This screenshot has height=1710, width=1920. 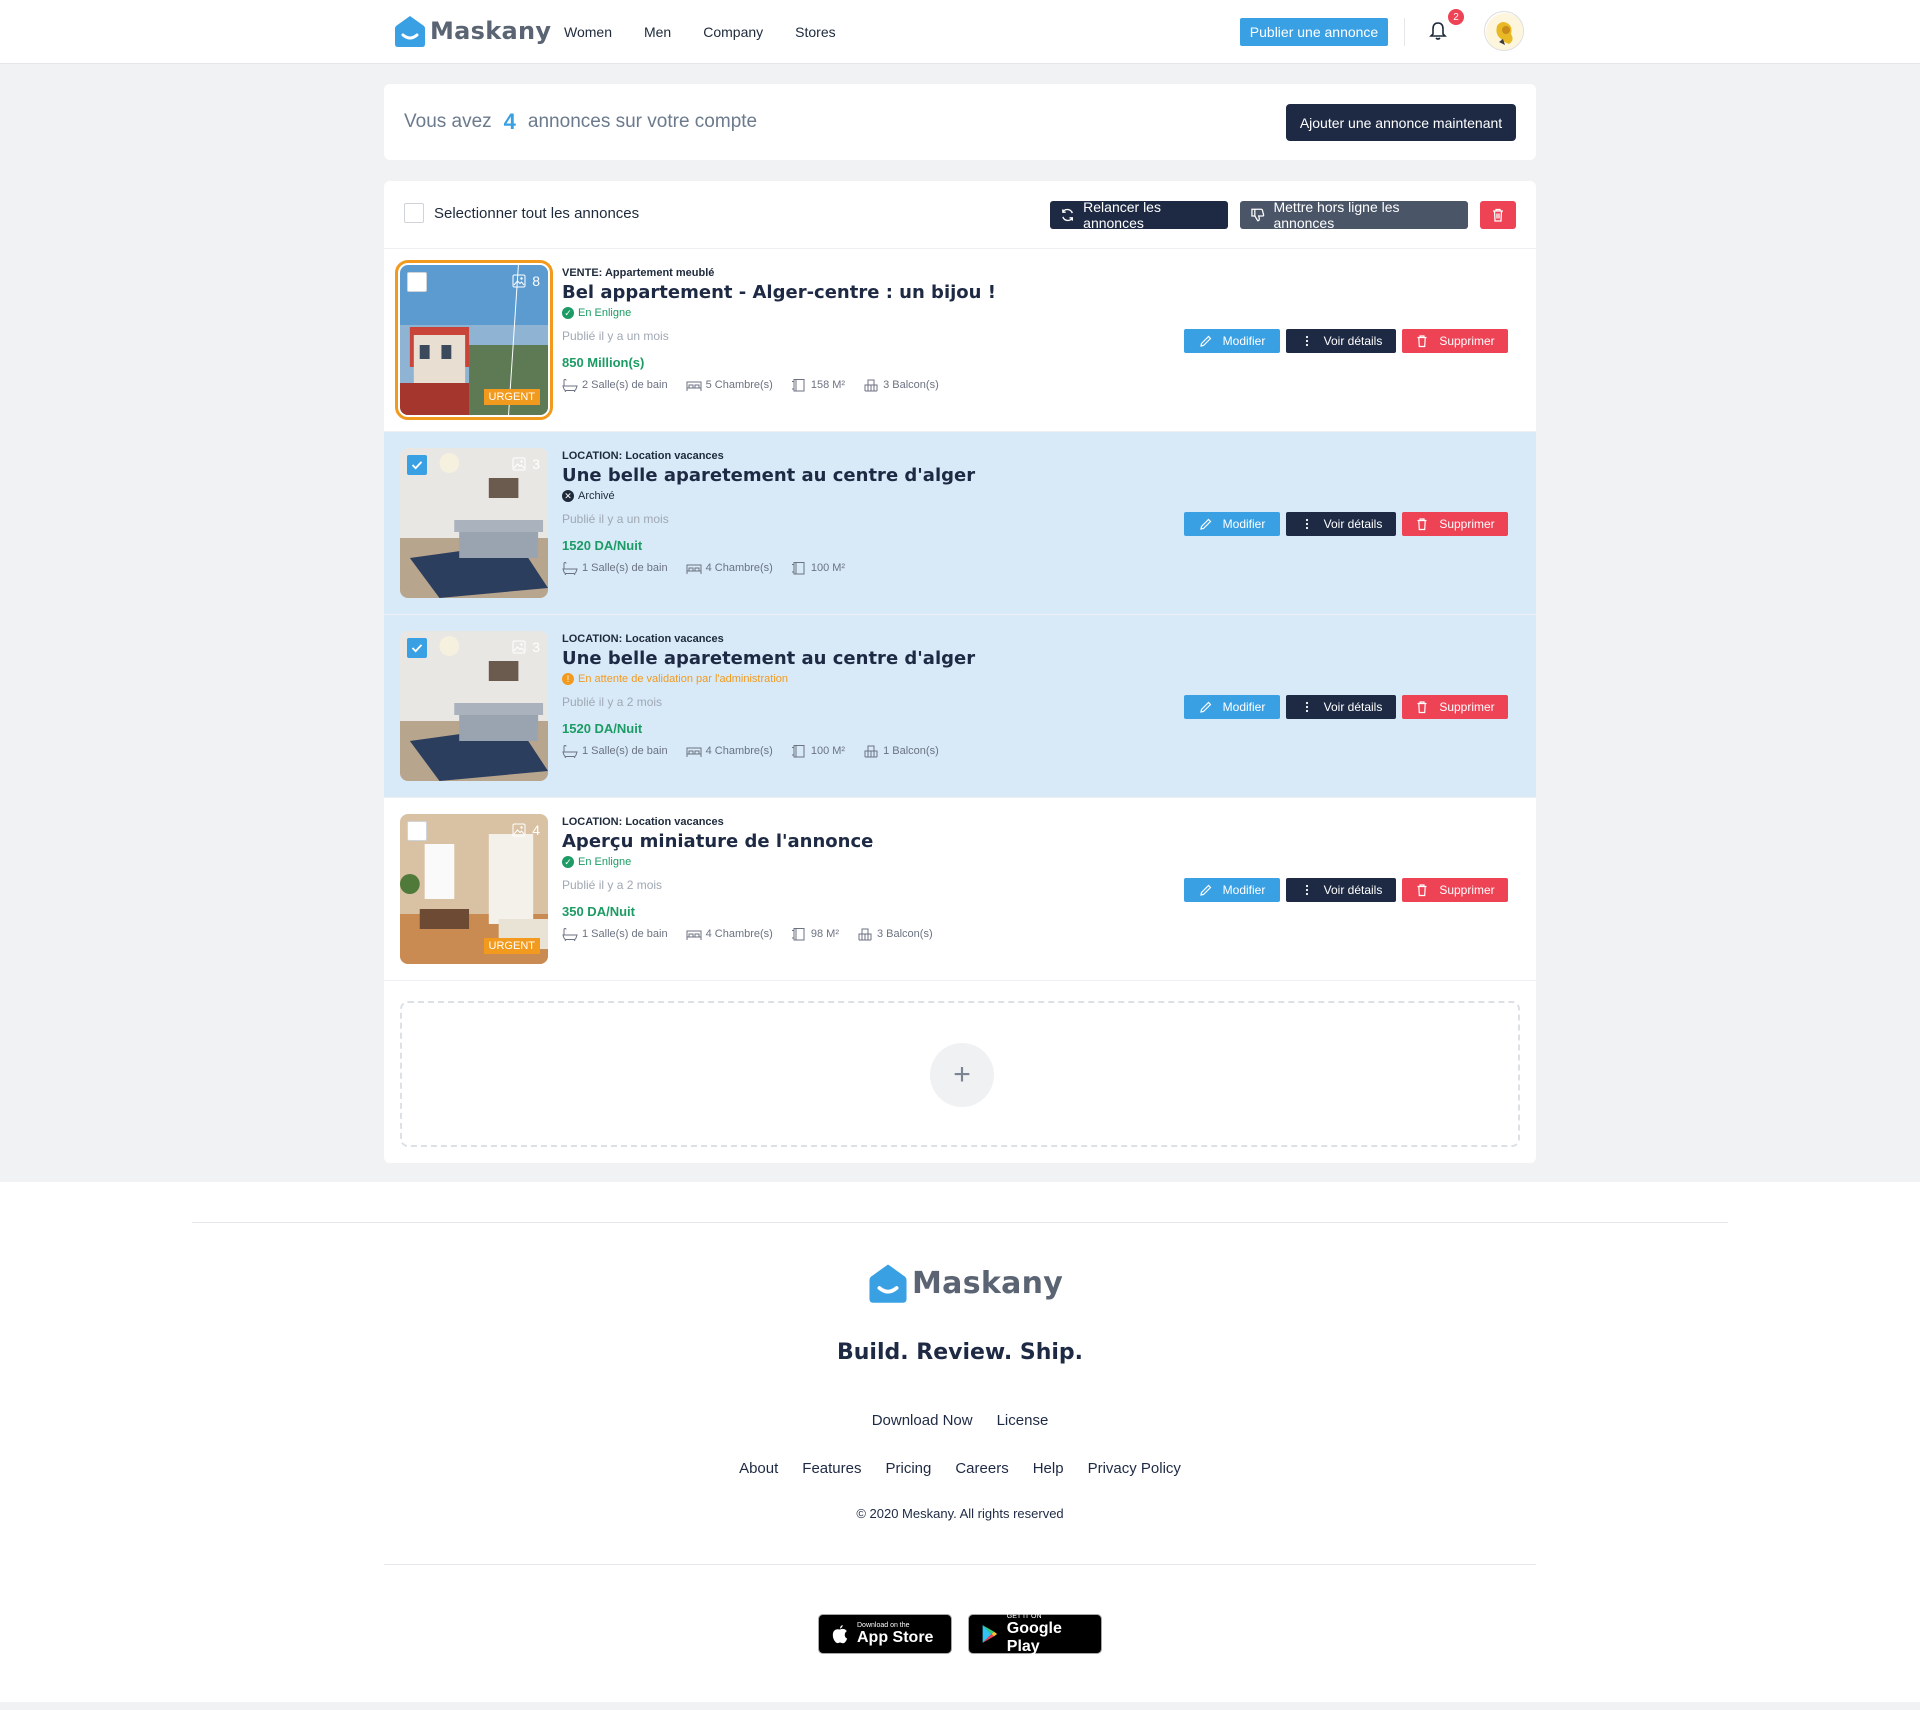 What do you see at coordinates (568, 679) in the screenshot?
I see `status-icon: !` at bounding box center [568, 679].